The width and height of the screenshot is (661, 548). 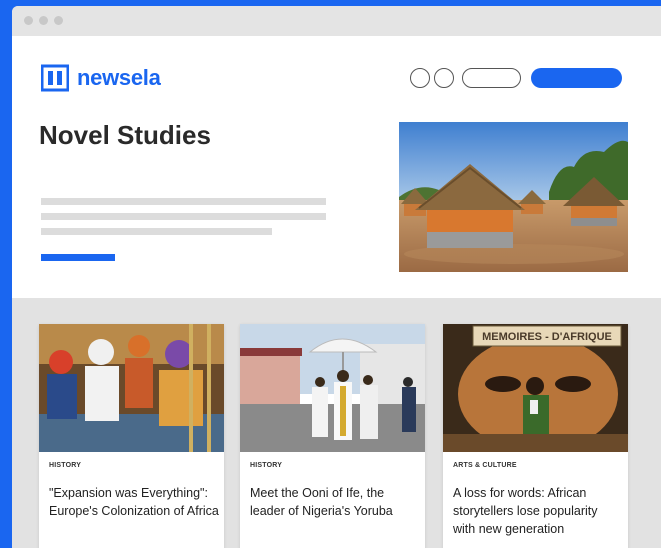 I want to click on nav-primary-button, so click(x=576, y=78).